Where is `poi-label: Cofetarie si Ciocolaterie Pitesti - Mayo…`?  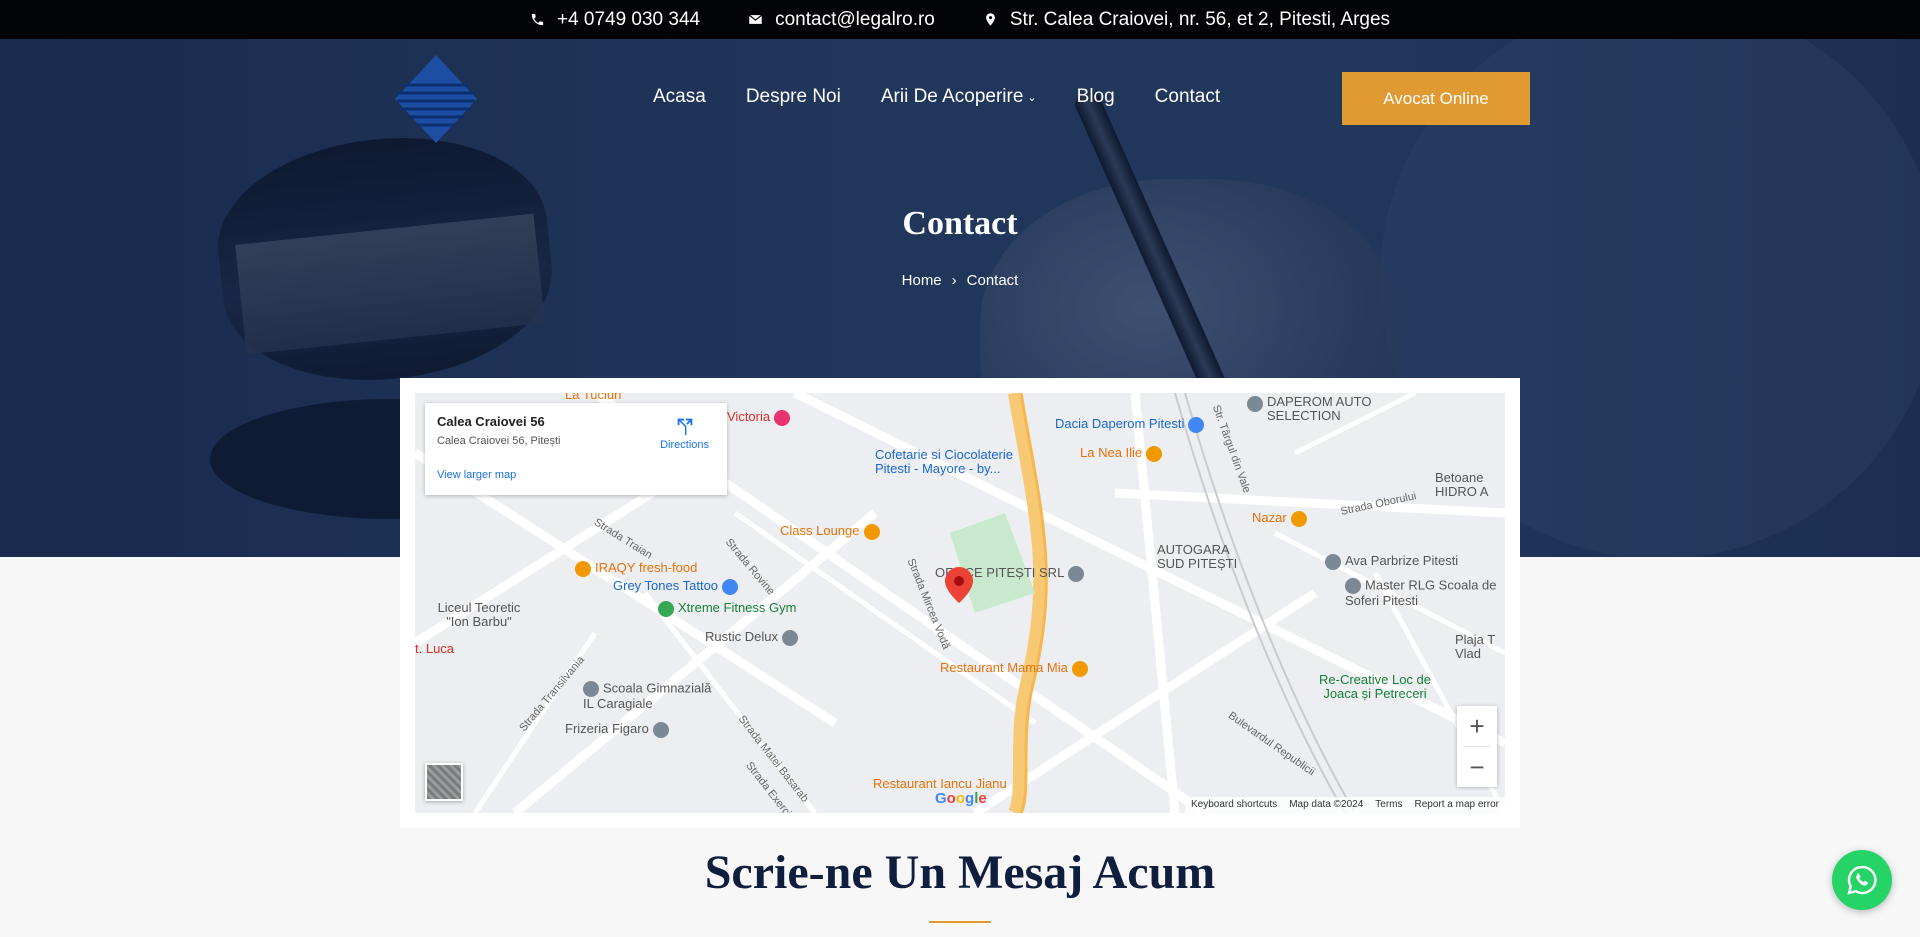
poi-label: Cofetarie si Ciocolaterie Pitesti - Mayo… is located at coordinates (944, 461).